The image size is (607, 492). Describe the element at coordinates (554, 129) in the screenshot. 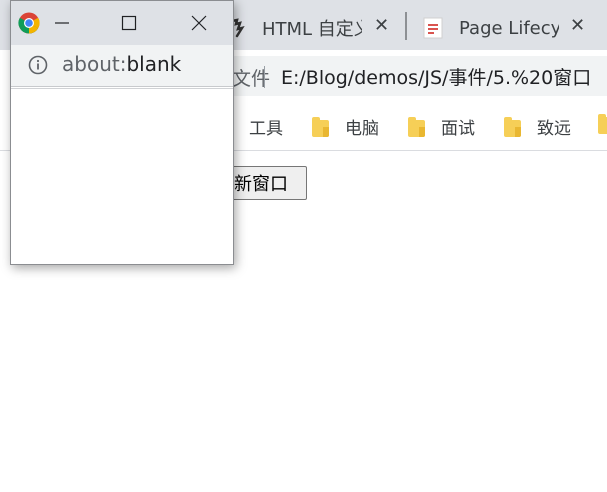

I see `bookmark-label: 致远` at that location.